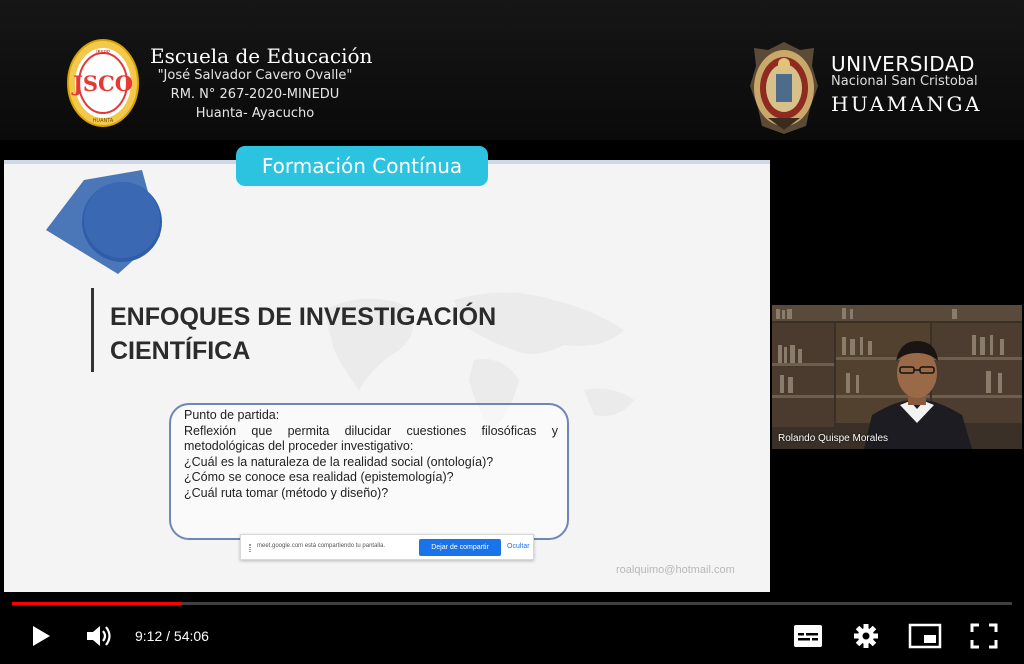 Image resolution: width=1024 pixels, height=664 pixels. What do you see at coordinates (103, 53) in the screenshot?
I see `school-logo-top-text: IESPP` at bounding box center [103, 53].